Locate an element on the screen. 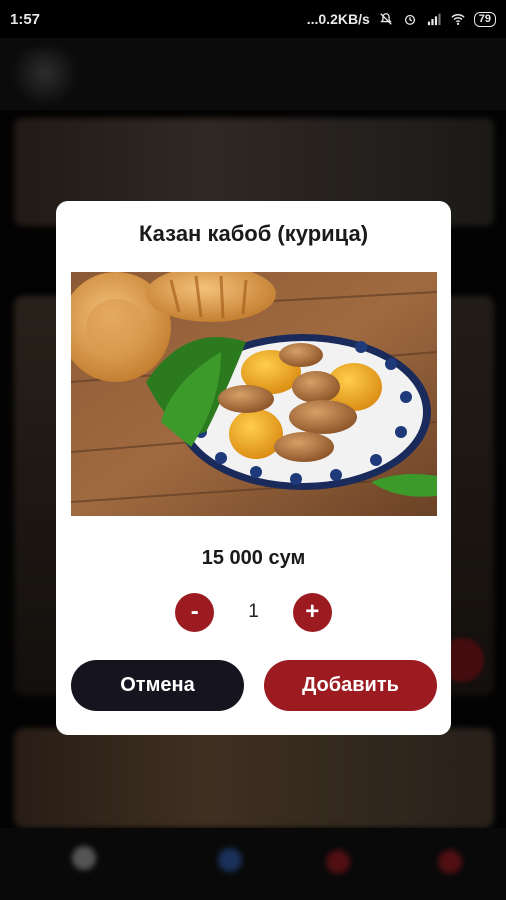  wifi-icon is located at coordinates (458, 19).